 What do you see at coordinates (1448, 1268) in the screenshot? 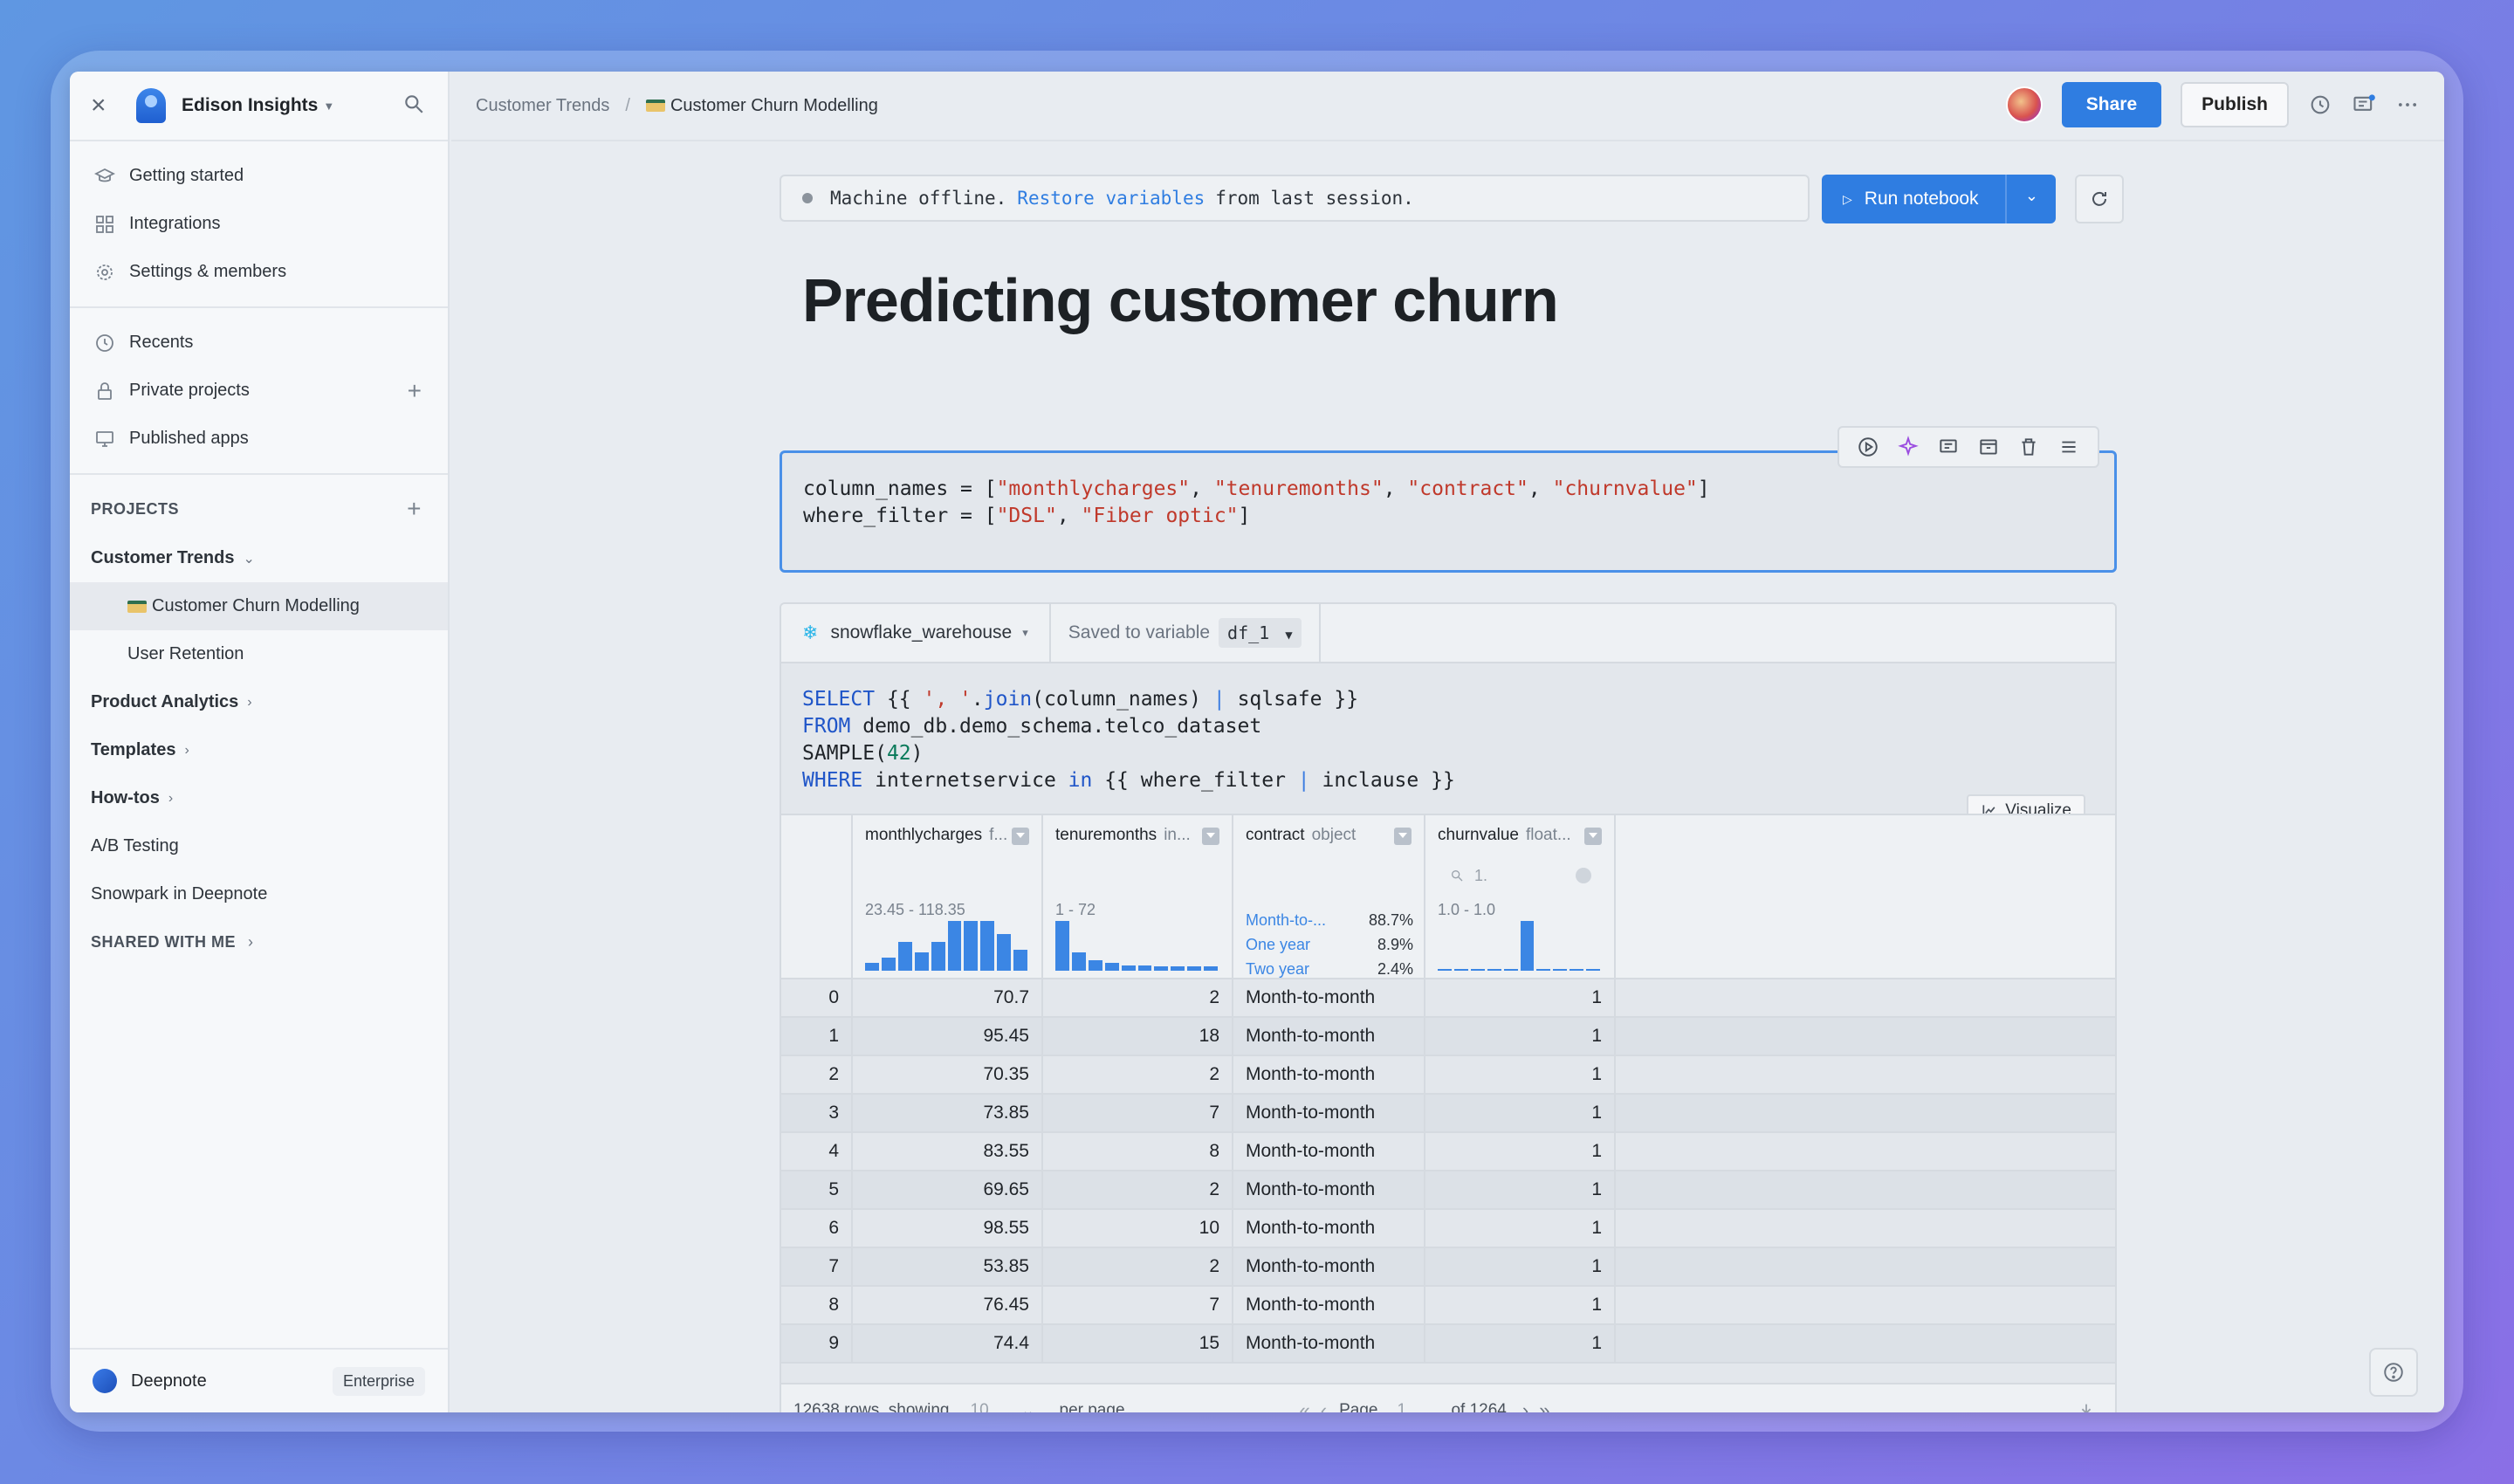
I see `table-row: 7 53.85 2 Month-to-month 1` at bounding box center [1448, 1268].